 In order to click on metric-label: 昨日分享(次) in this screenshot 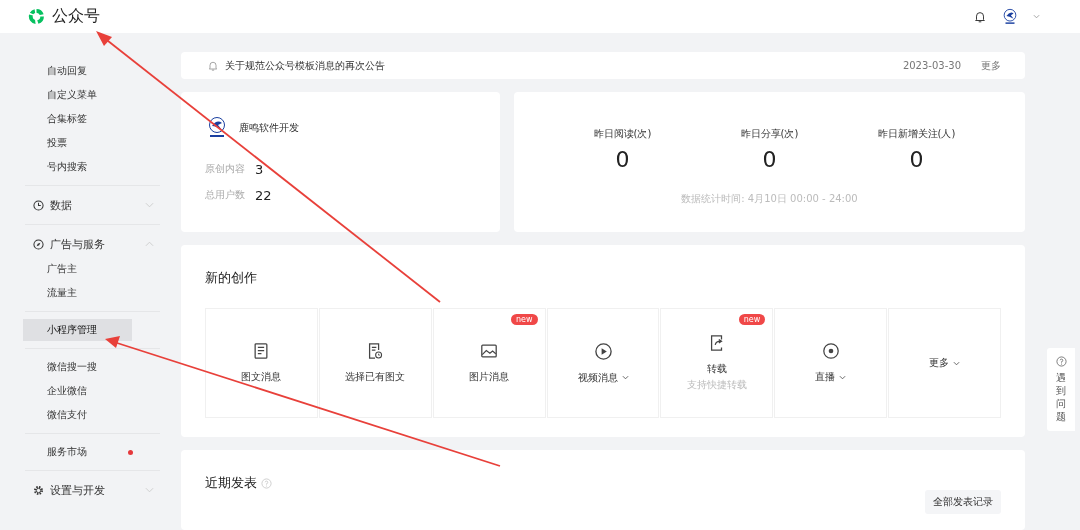, I will do `click(769, 134)`.